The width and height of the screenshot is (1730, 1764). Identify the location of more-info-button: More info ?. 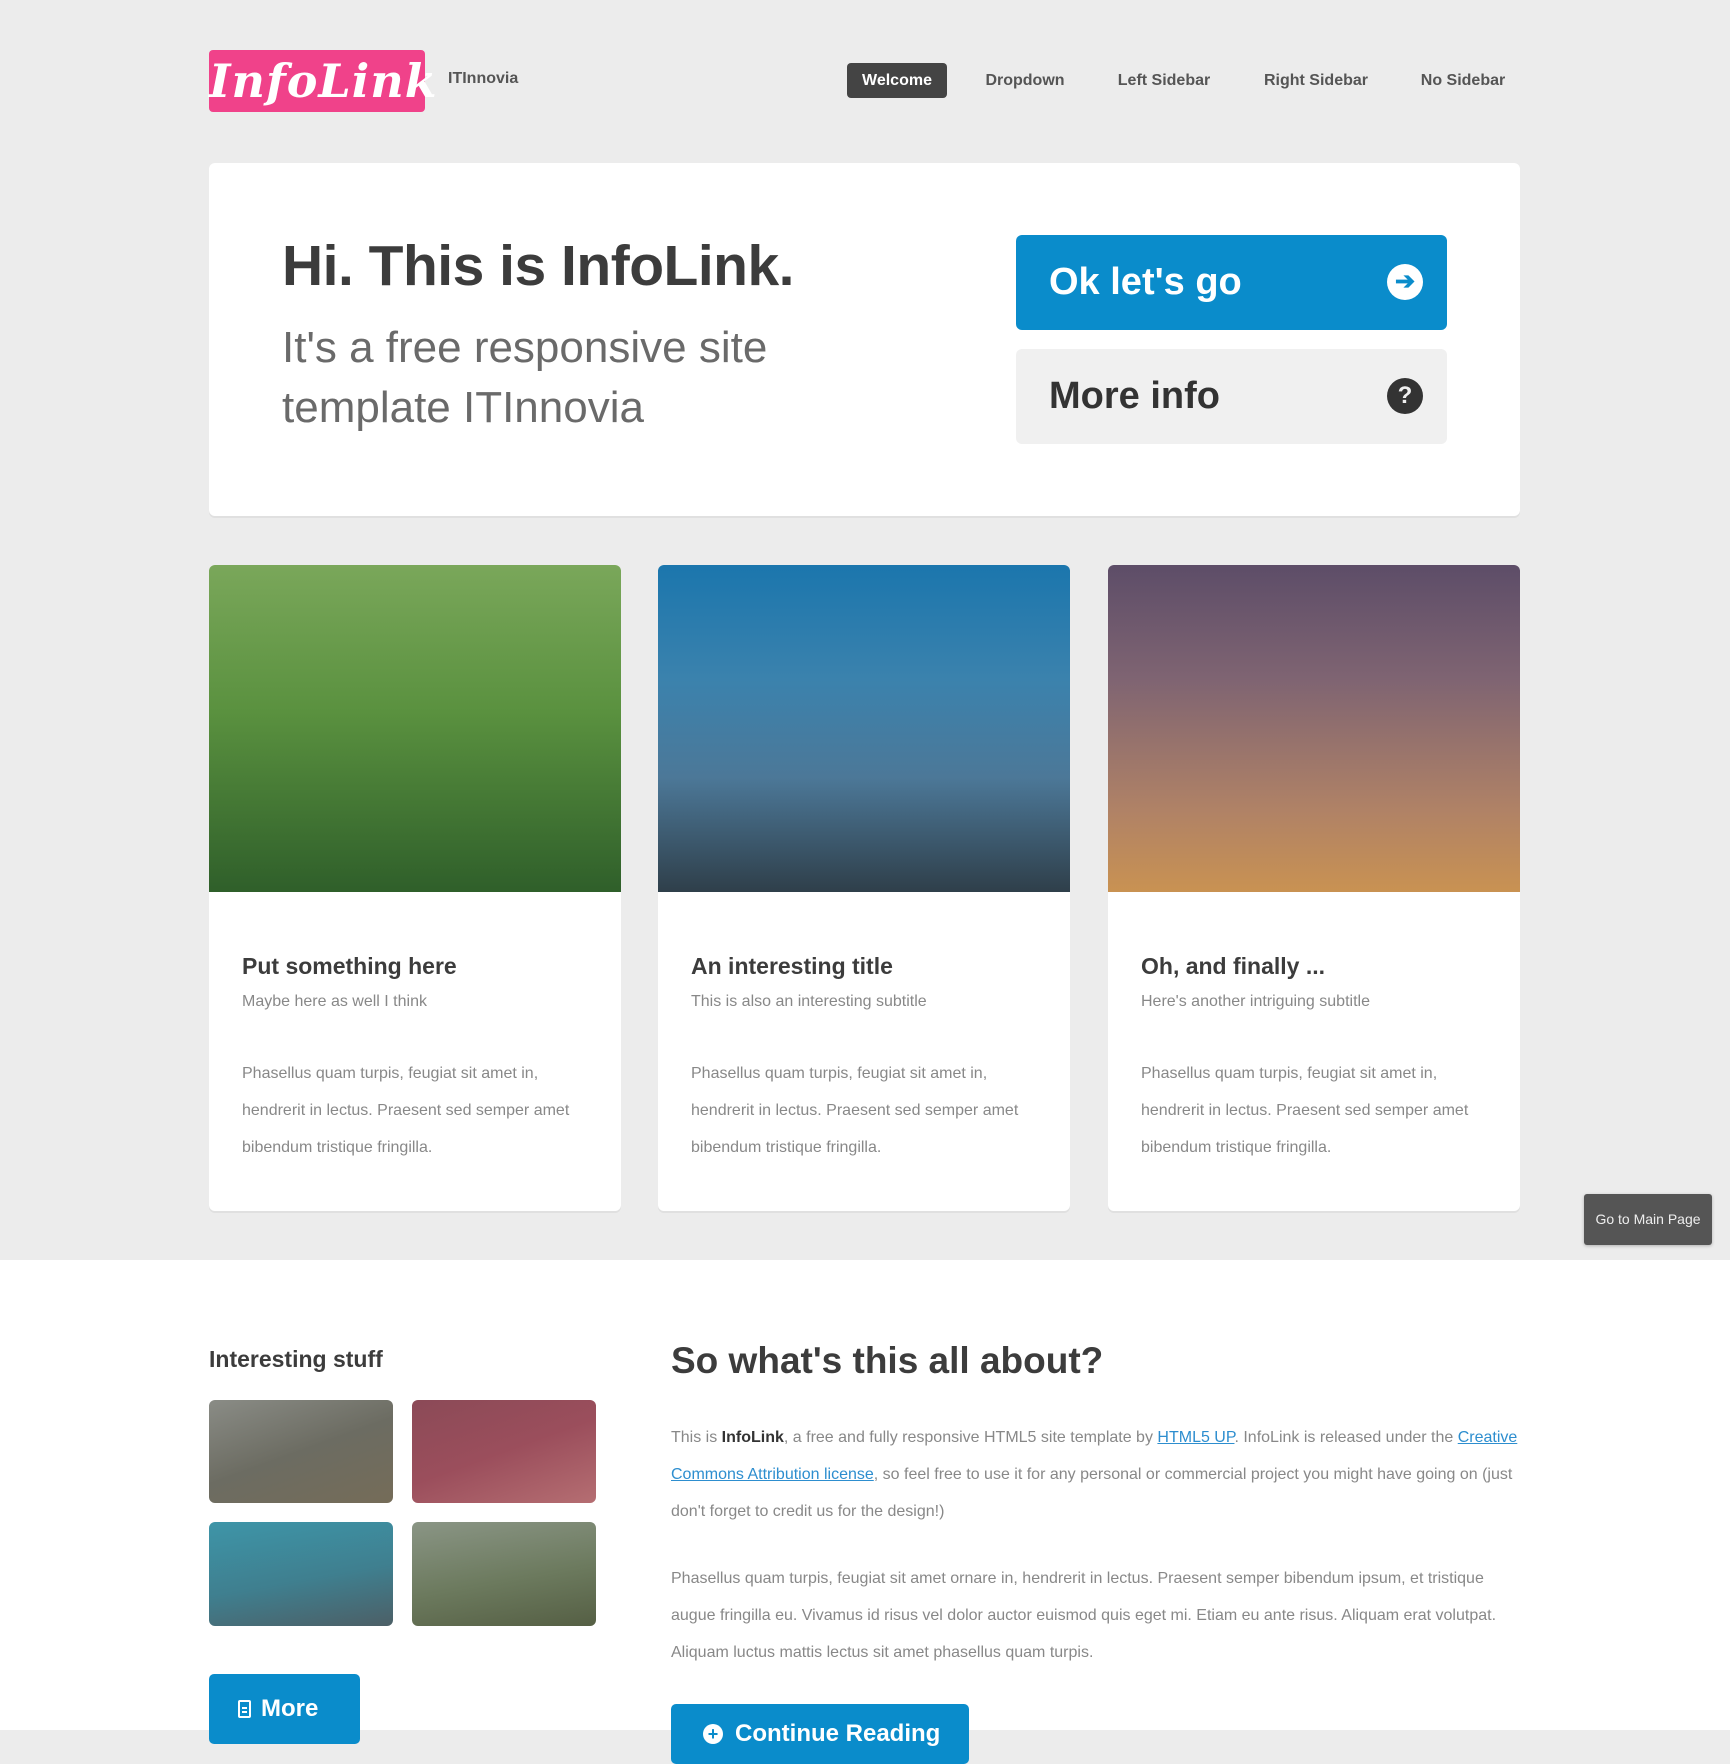
(1231, 396).